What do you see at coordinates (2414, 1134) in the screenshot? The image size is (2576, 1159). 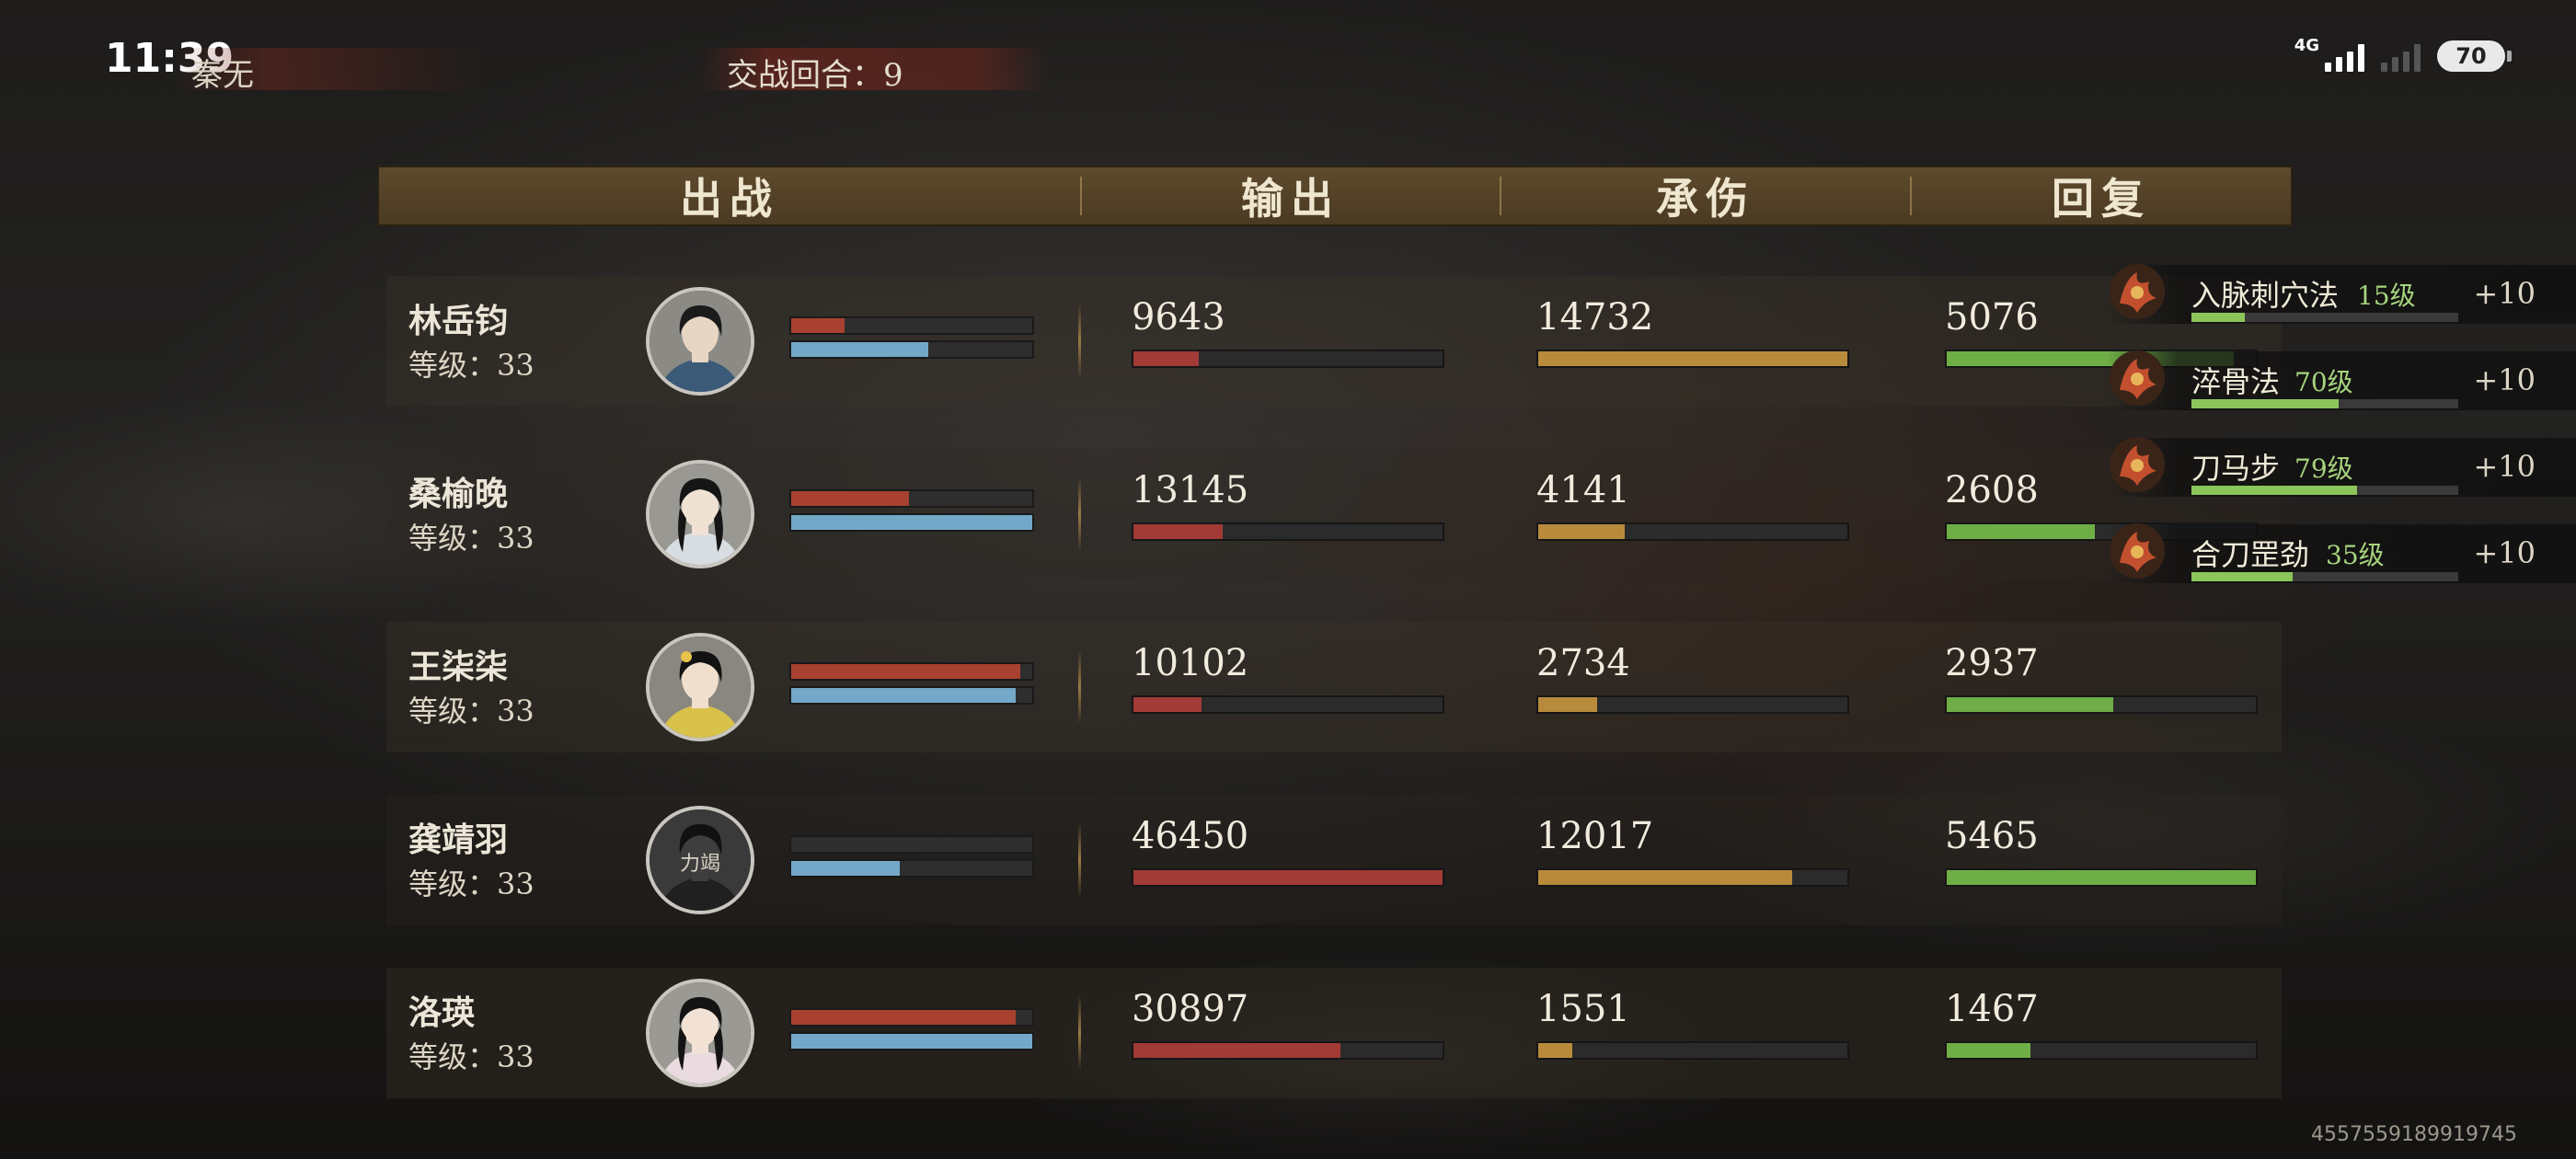 I see `user-id: 4557559189919745` at bounding box center [2414, 1134].